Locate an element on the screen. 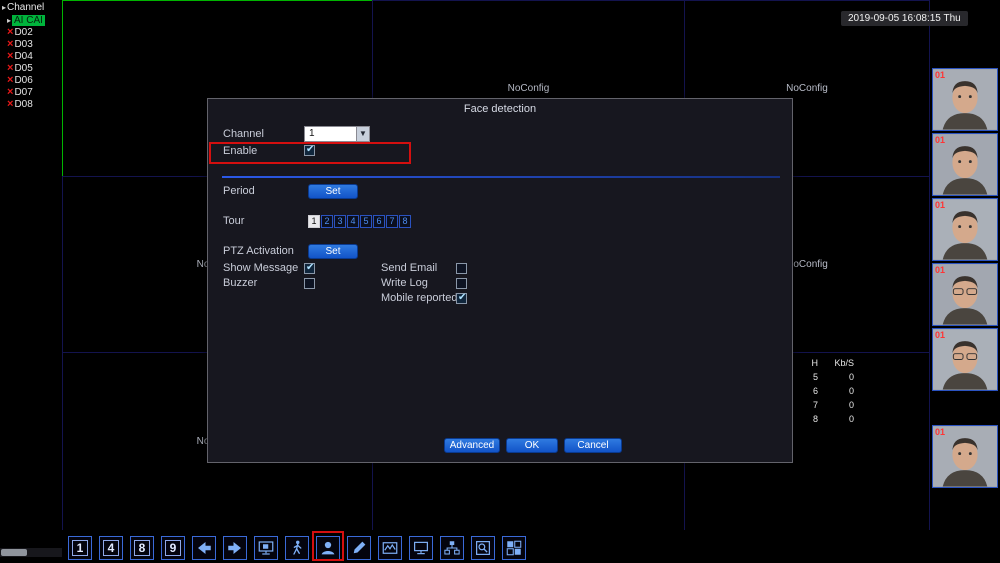 The height and width of the screenshot is (563, 1000). mobile-reported-checkbox is located at coordinates (461, 298).